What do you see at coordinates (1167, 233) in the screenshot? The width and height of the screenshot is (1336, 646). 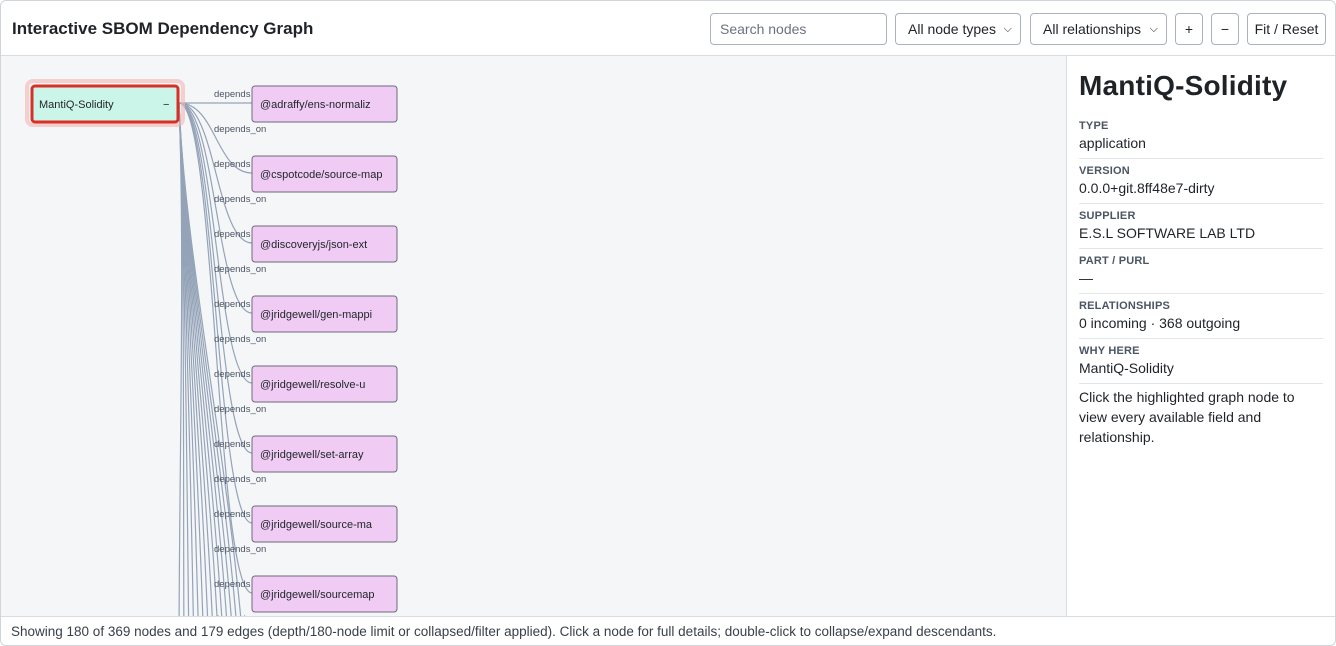 I see `detail-field-value: E.S.L SOFTWARE LAB LTD` at bounding box center [1167, 233].